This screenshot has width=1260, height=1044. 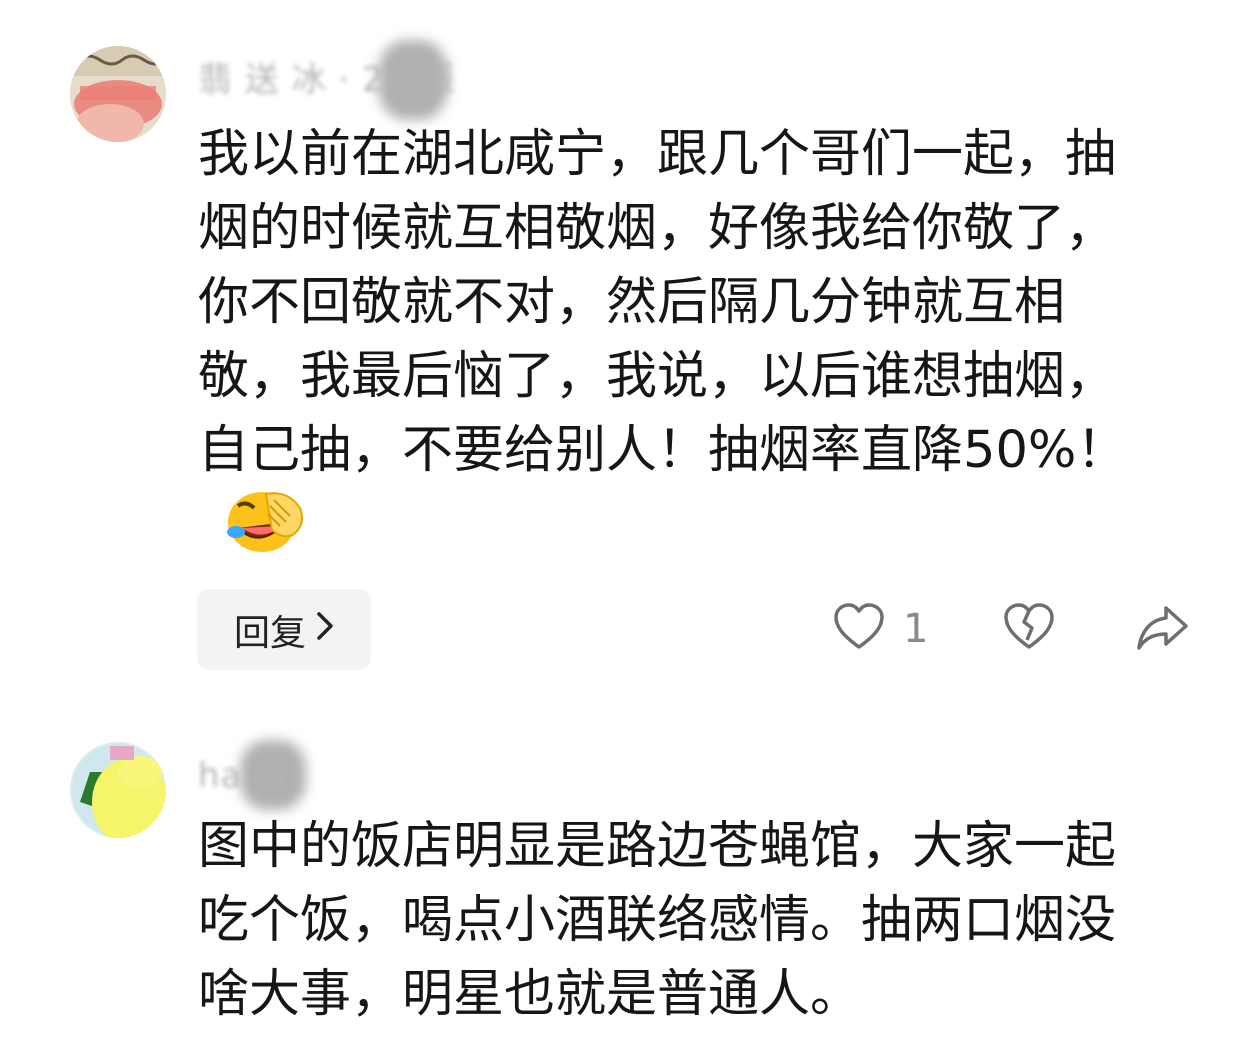 I want to click on heart-outline-icon, so click(x=859, y=626).